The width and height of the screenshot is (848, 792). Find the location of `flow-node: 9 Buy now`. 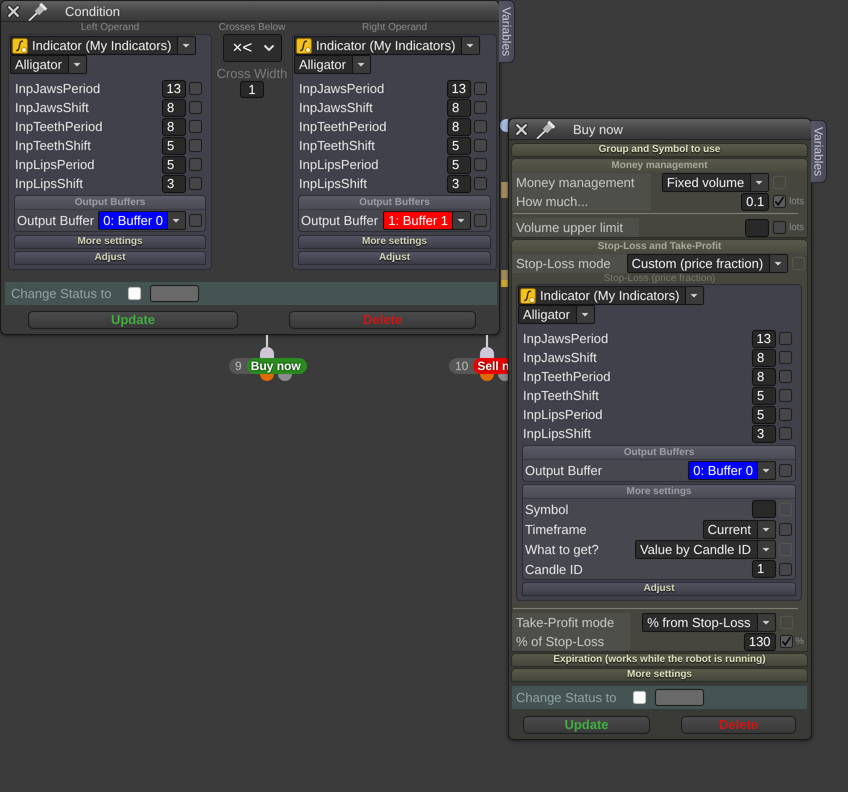

flow-node: 9 Buy now is located at coordinates (268, 366).